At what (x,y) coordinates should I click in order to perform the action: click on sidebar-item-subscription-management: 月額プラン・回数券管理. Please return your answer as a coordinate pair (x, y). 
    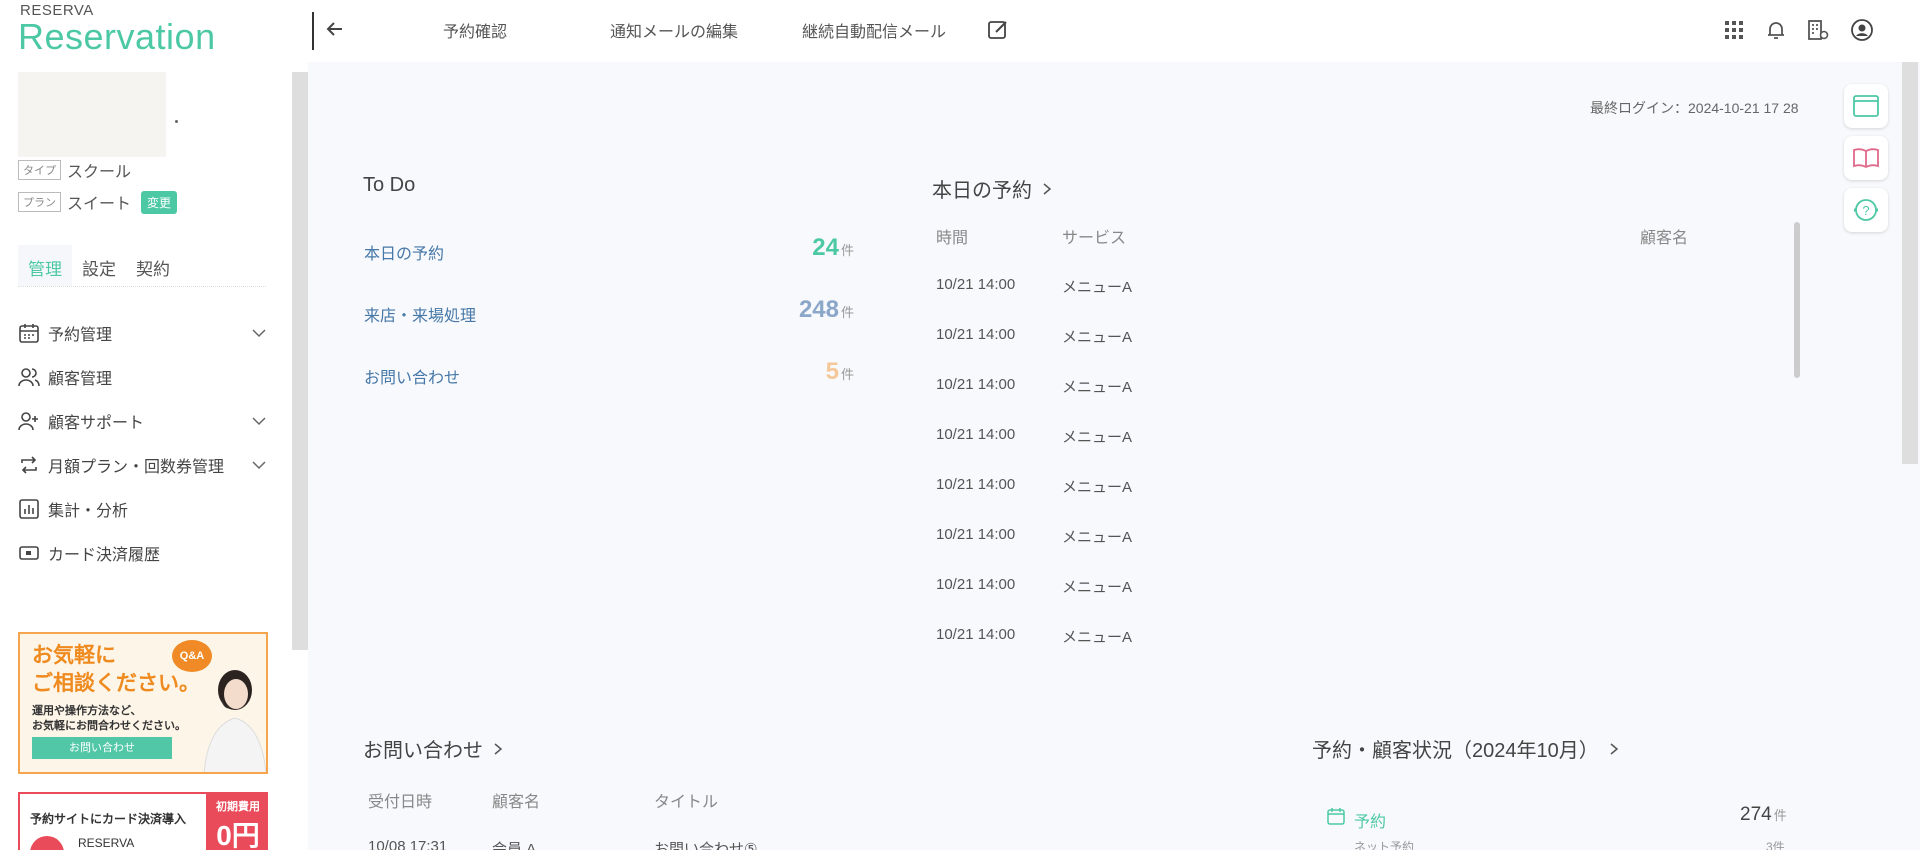
    Looking at the image, I should click on (143, 465).